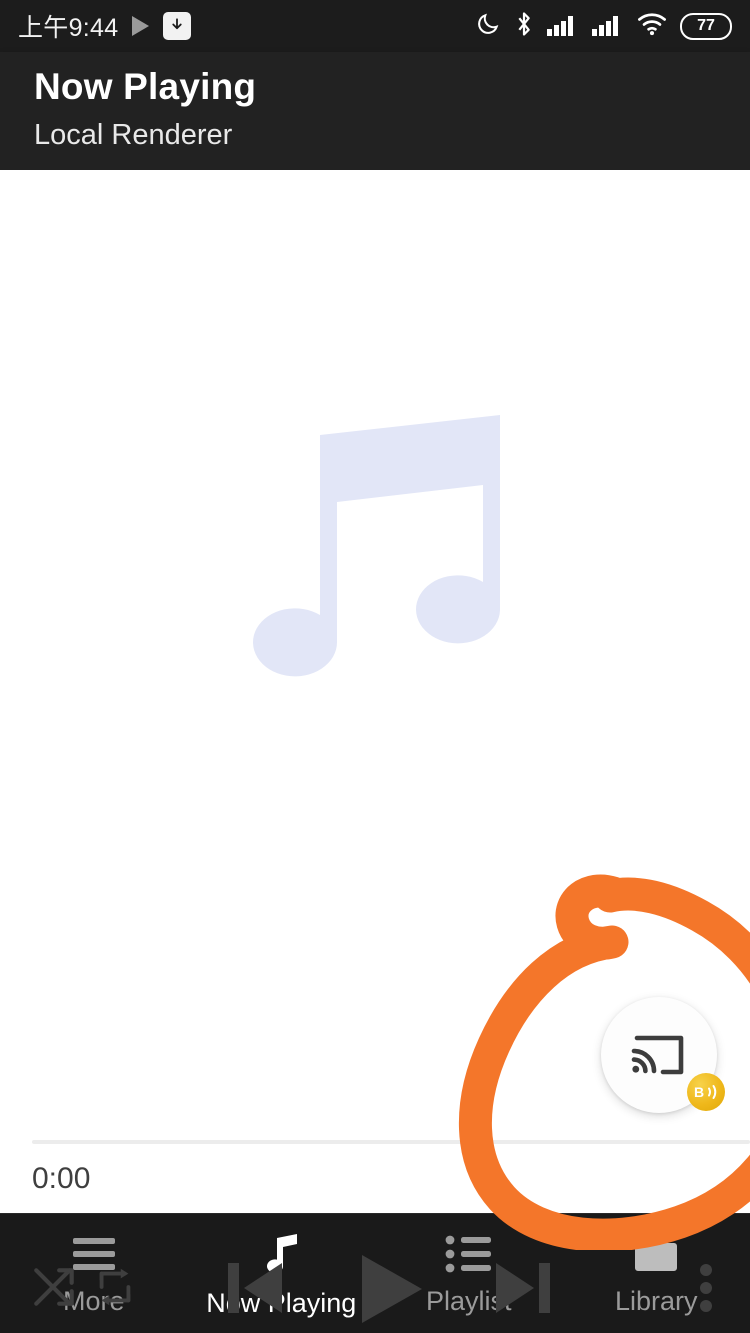  Describe the element at coordinates (524, 26) in the screenshot. I see `bluetooth-icon` at that location.